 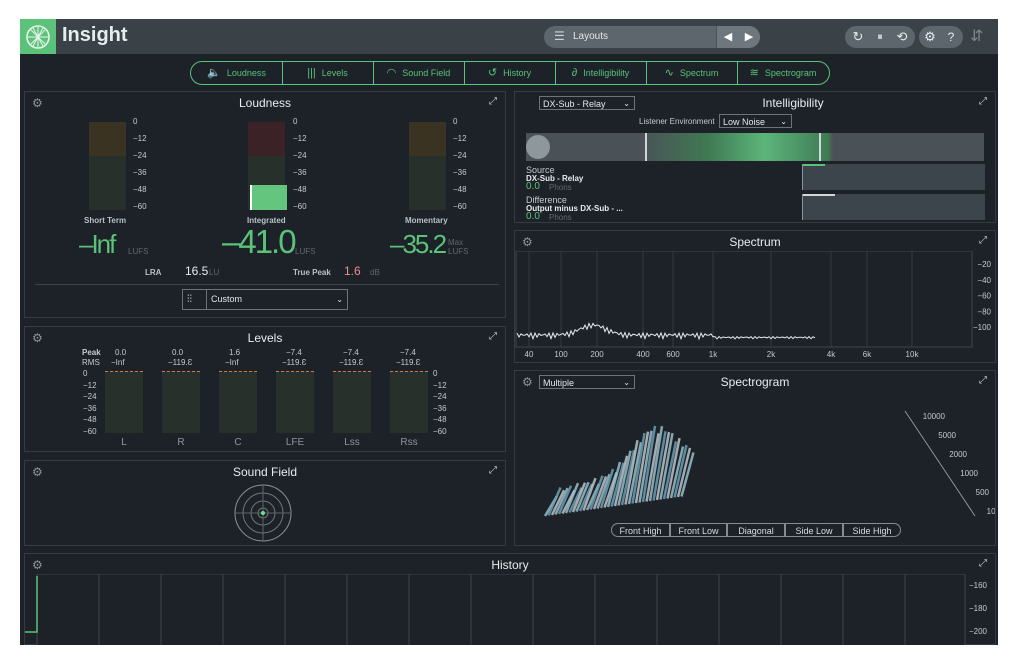 I want to click on x-tick-label: 4k, so click(x=831, y=354).